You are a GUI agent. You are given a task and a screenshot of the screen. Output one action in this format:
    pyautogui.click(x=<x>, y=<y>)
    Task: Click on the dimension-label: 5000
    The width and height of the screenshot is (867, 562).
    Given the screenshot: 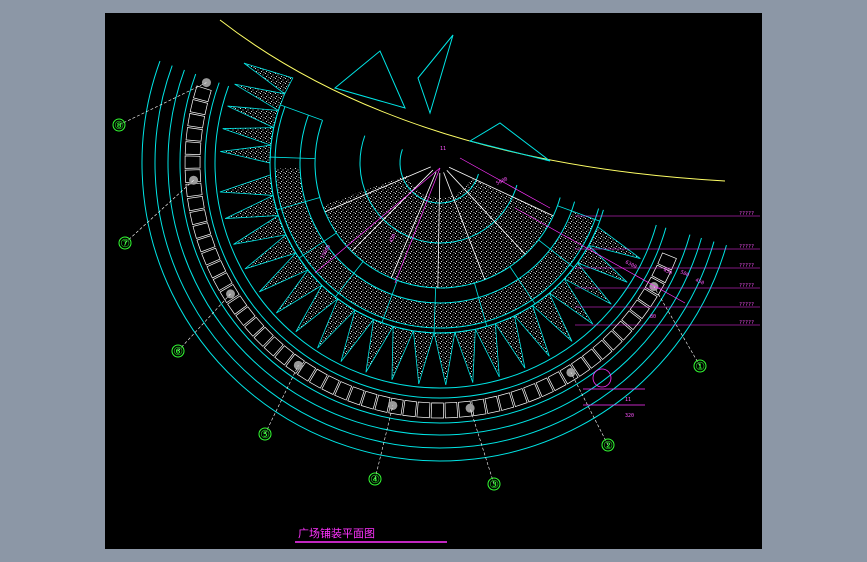 What is the action you would take?
    pyautogui.click(x=501, y=181)
    